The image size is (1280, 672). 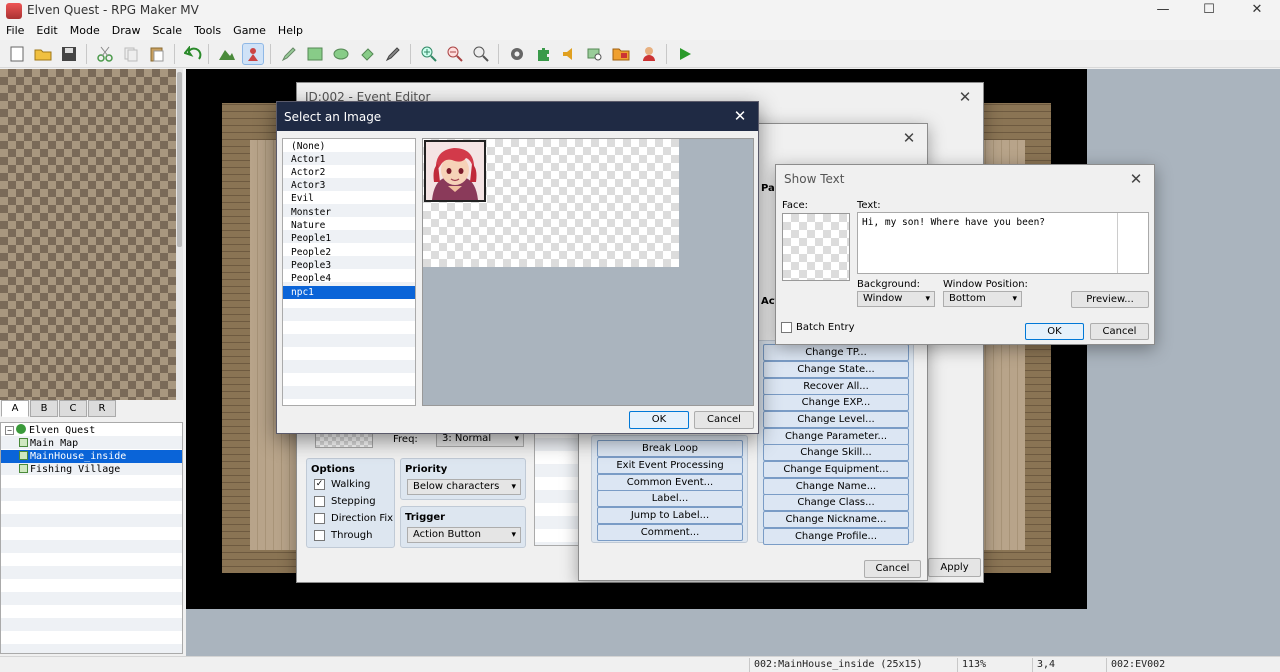 I want to click on tileset-tab-a: A, so click(x=15, y=408).